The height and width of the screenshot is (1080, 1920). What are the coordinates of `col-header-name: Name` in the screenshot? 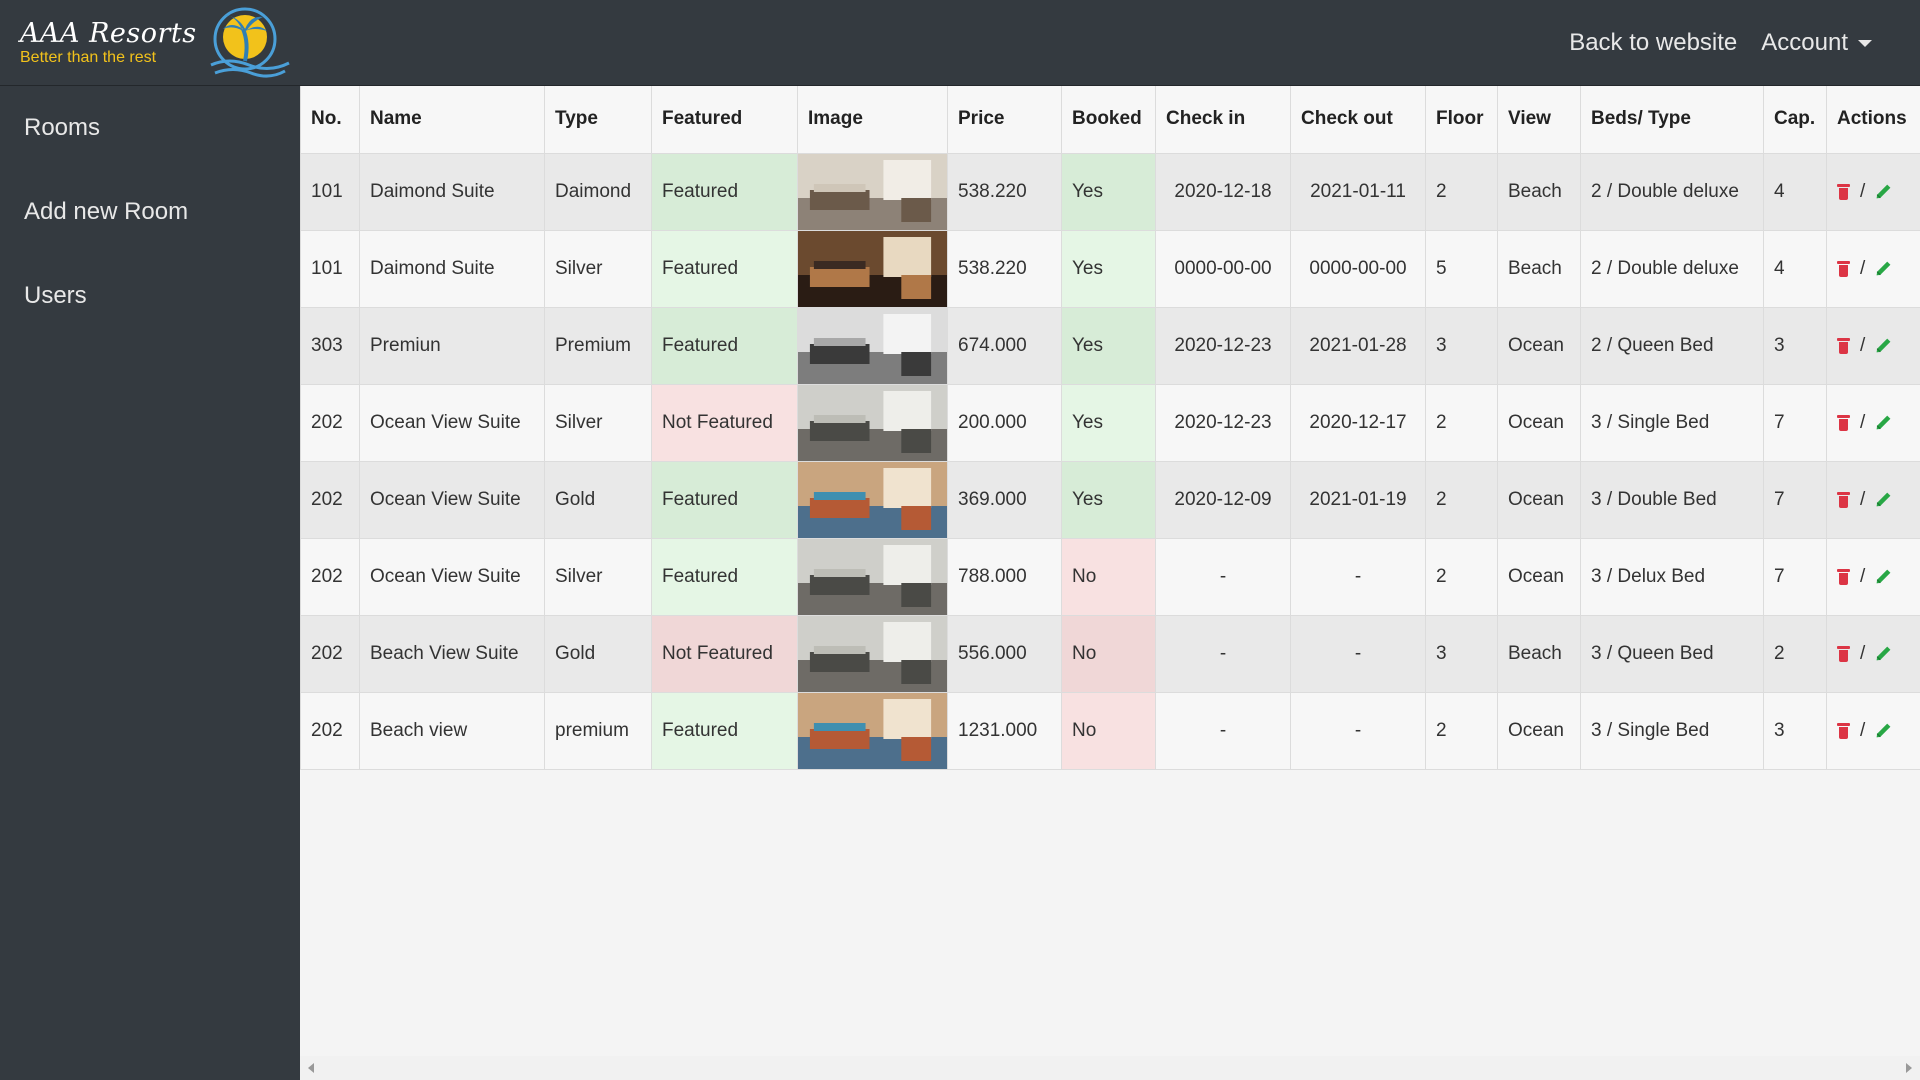 It's located at (452, 120).